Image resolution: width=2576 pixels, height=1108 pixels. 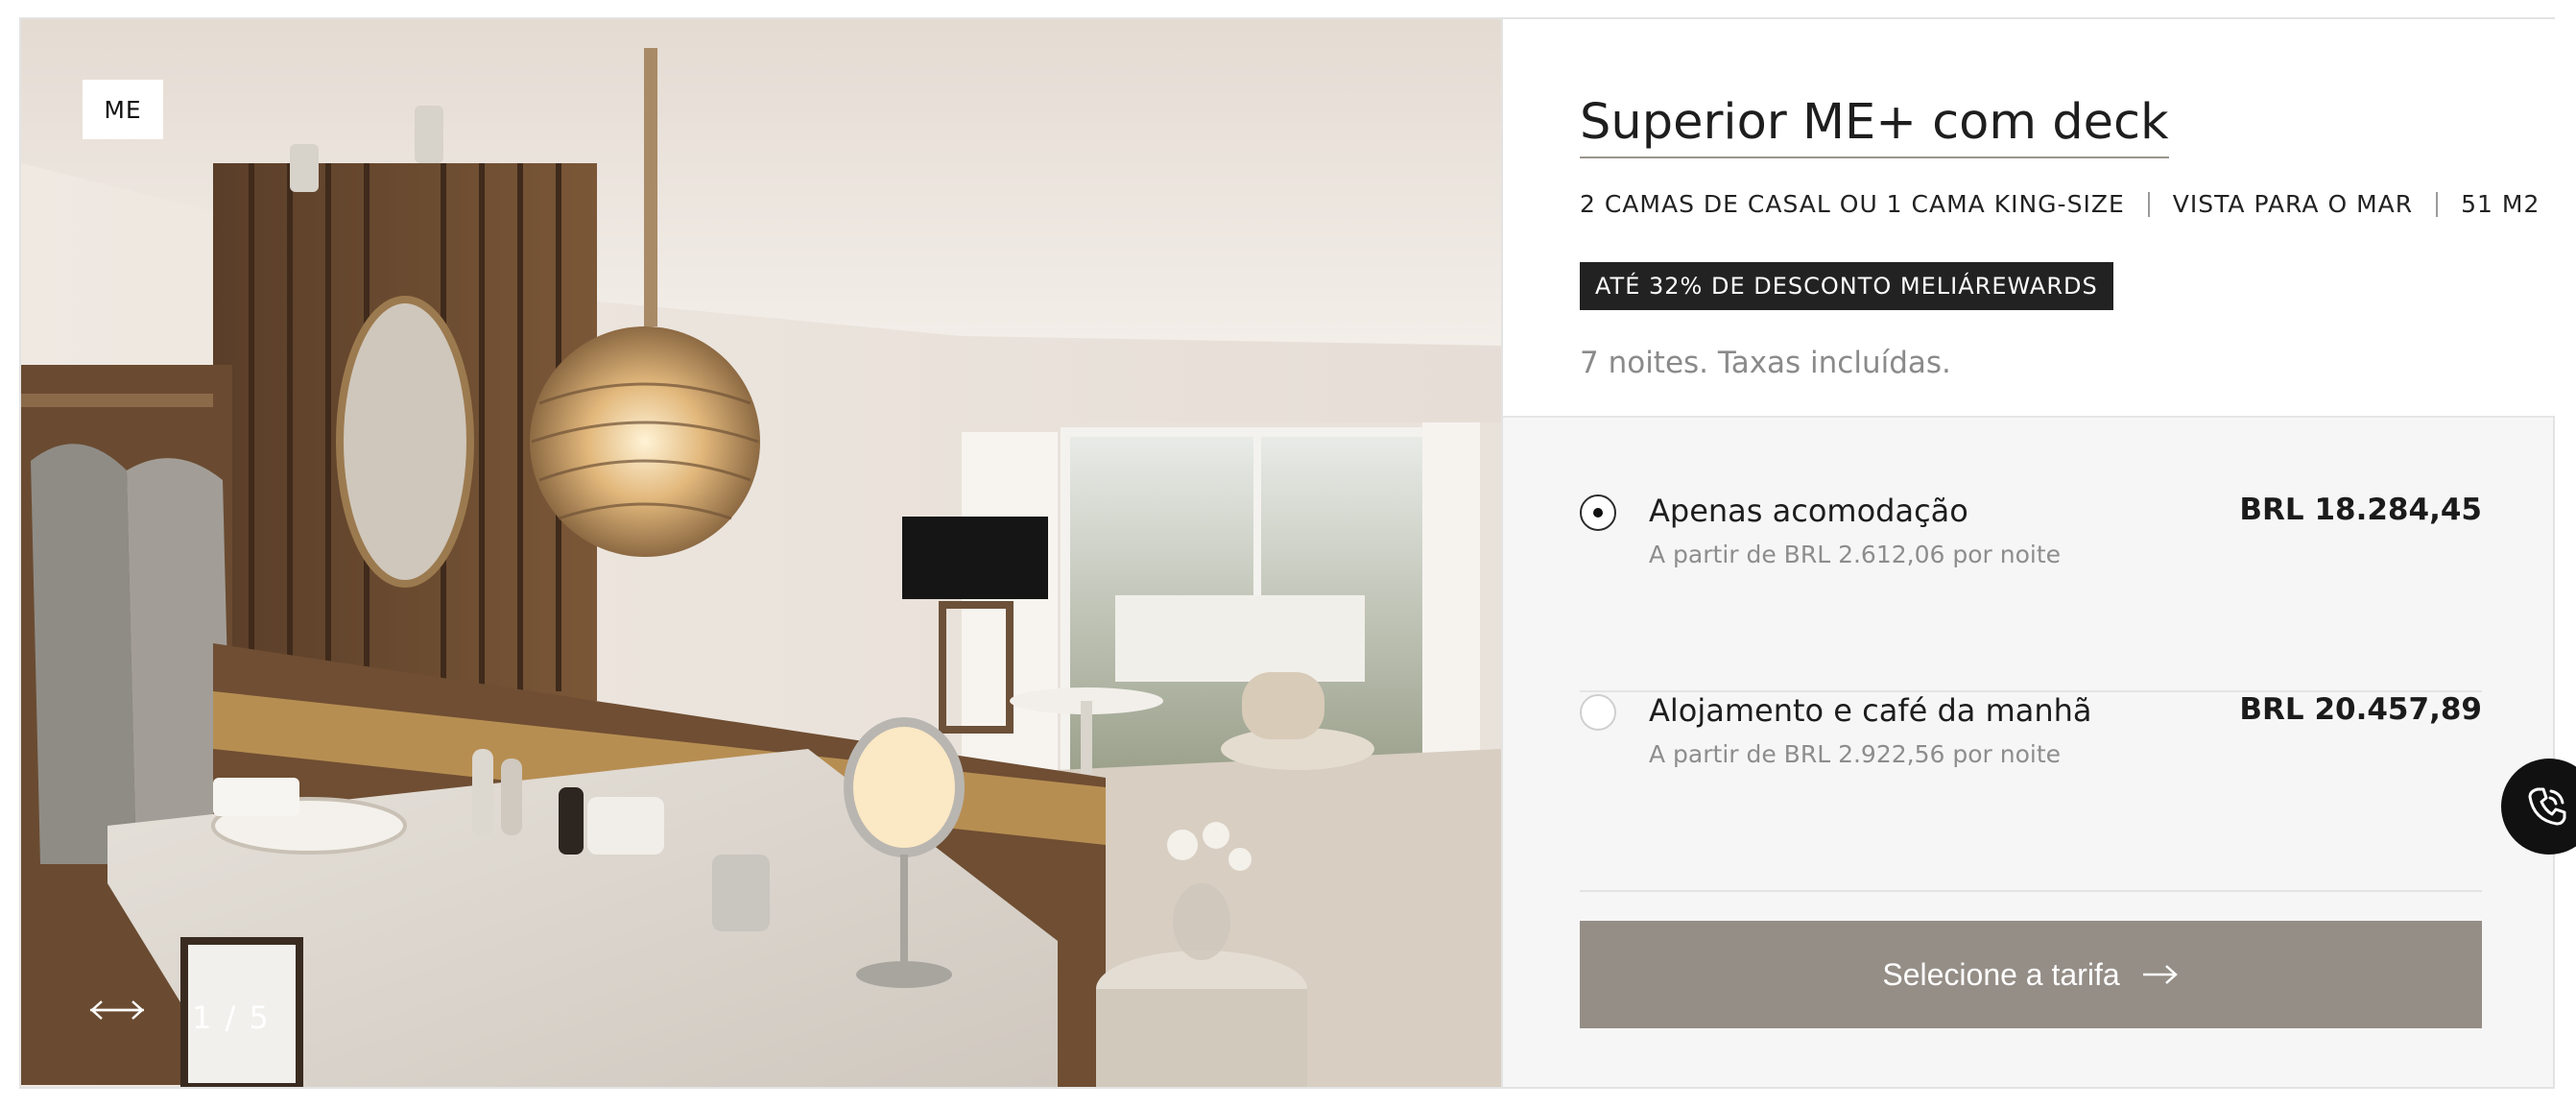 I want to click on rate-name: Apenas acomodação, so click(x=1808, y=511).